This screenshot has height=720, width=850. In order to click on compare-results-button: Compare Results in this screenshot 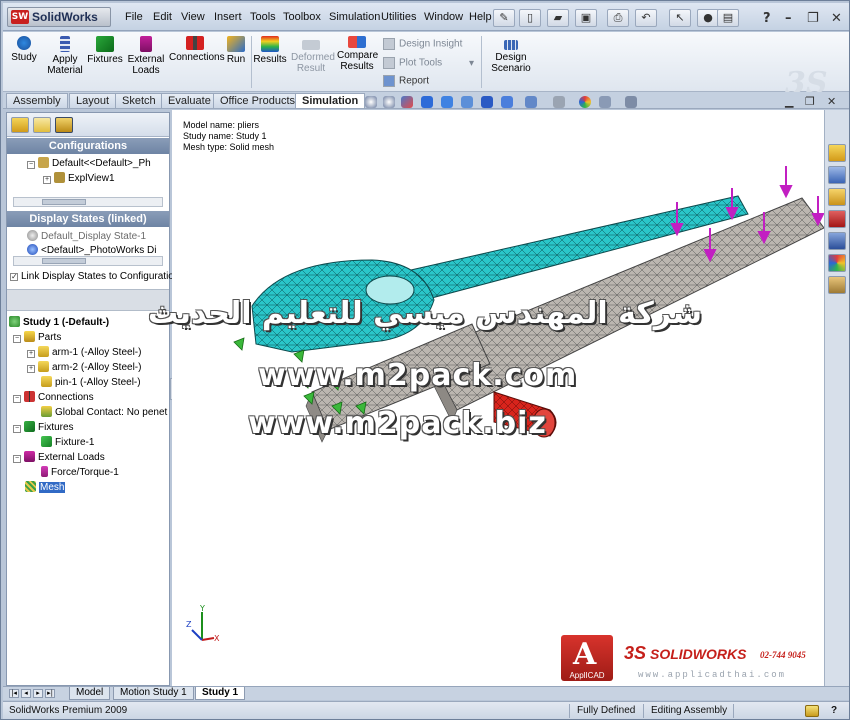, I will do `click(357, 54)`.